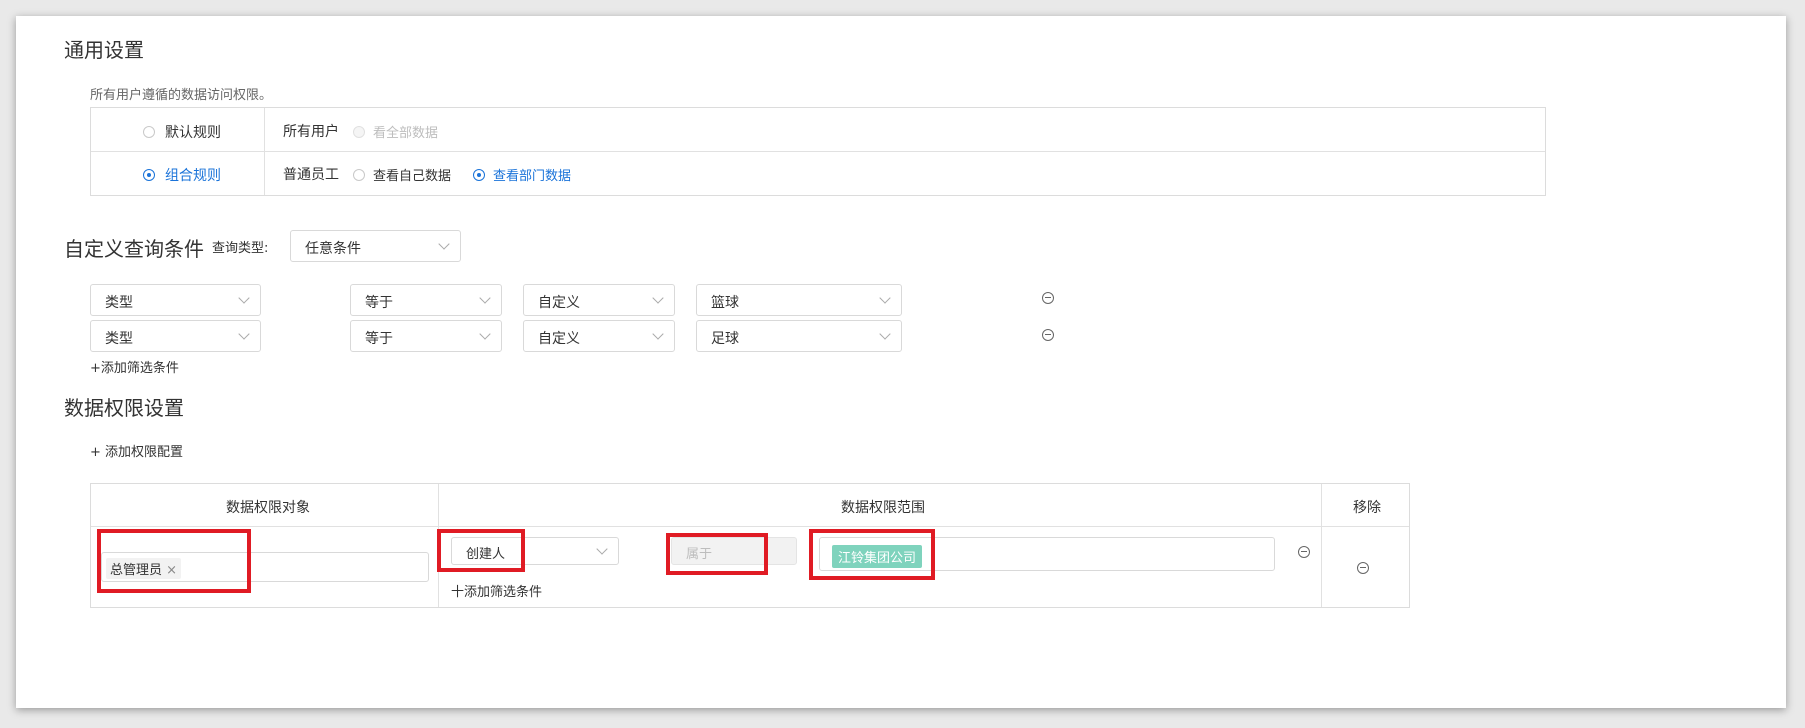 The height and width of the screenshot is (728, 1805). What do you see at coordinates (268, 508) in the screenshot?
I see `col-header-object: 数据权限对象` at bounding box center [268, 508].